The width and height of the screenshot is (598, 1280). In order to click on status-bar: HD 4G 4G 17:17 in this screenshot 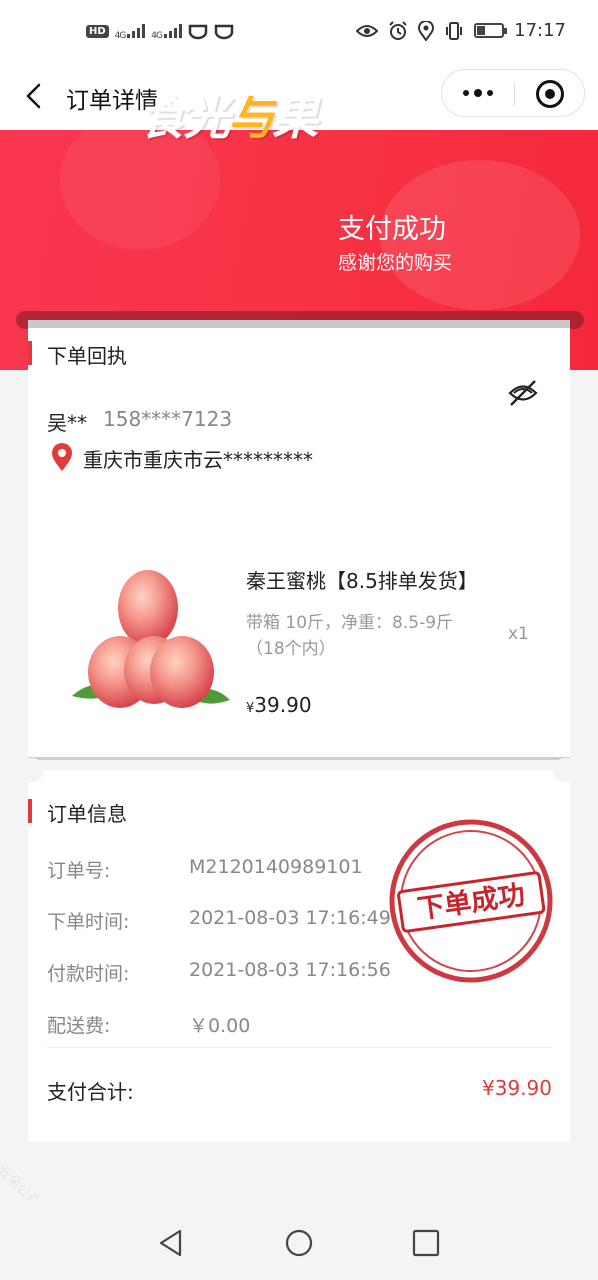, I will do `click(299, 33)`.